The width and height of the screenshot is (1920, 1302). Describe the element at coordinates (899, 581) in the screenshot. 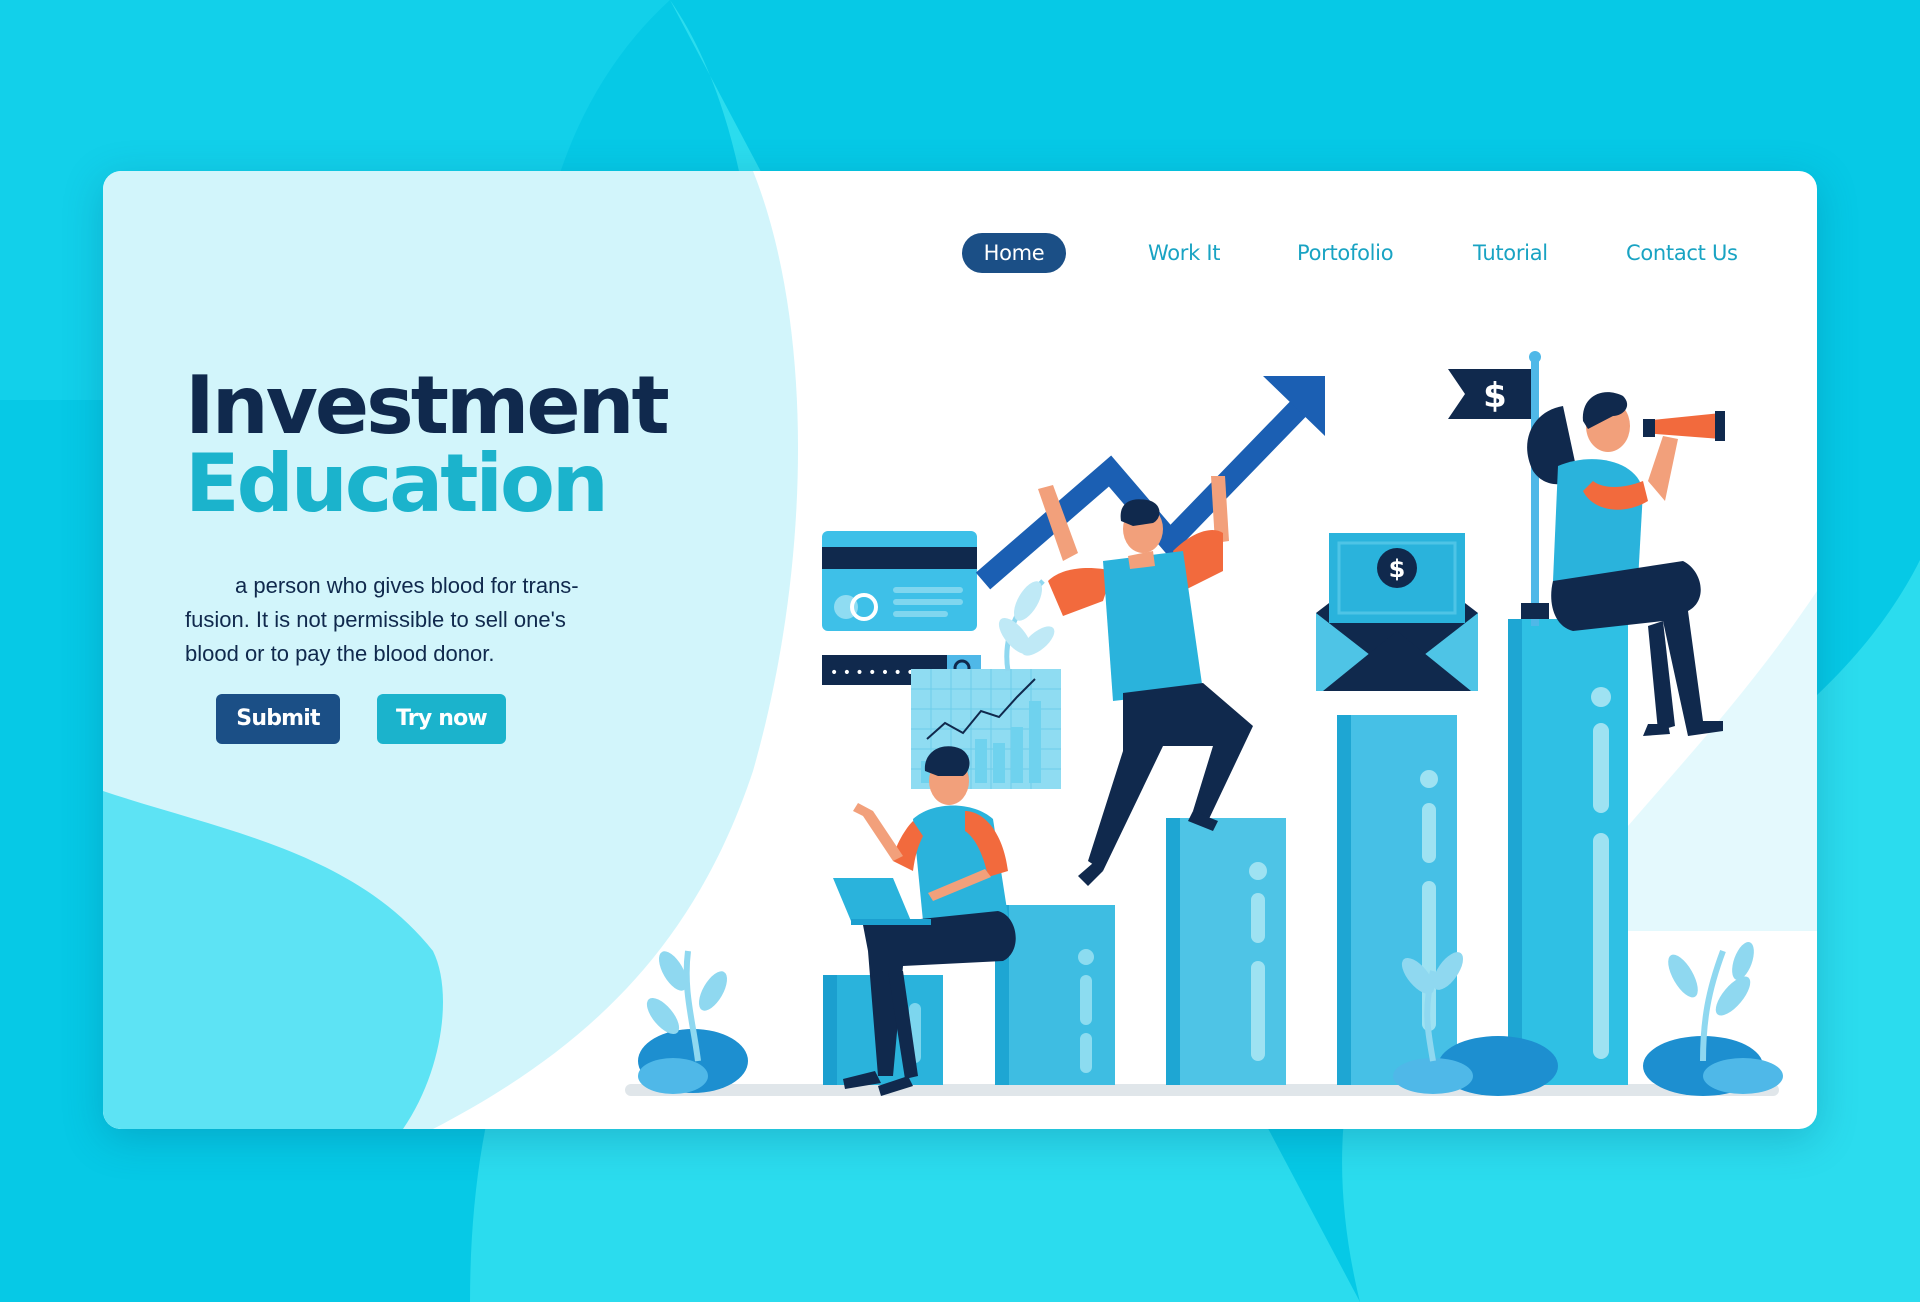

I see `credit-card-icon` at that location.